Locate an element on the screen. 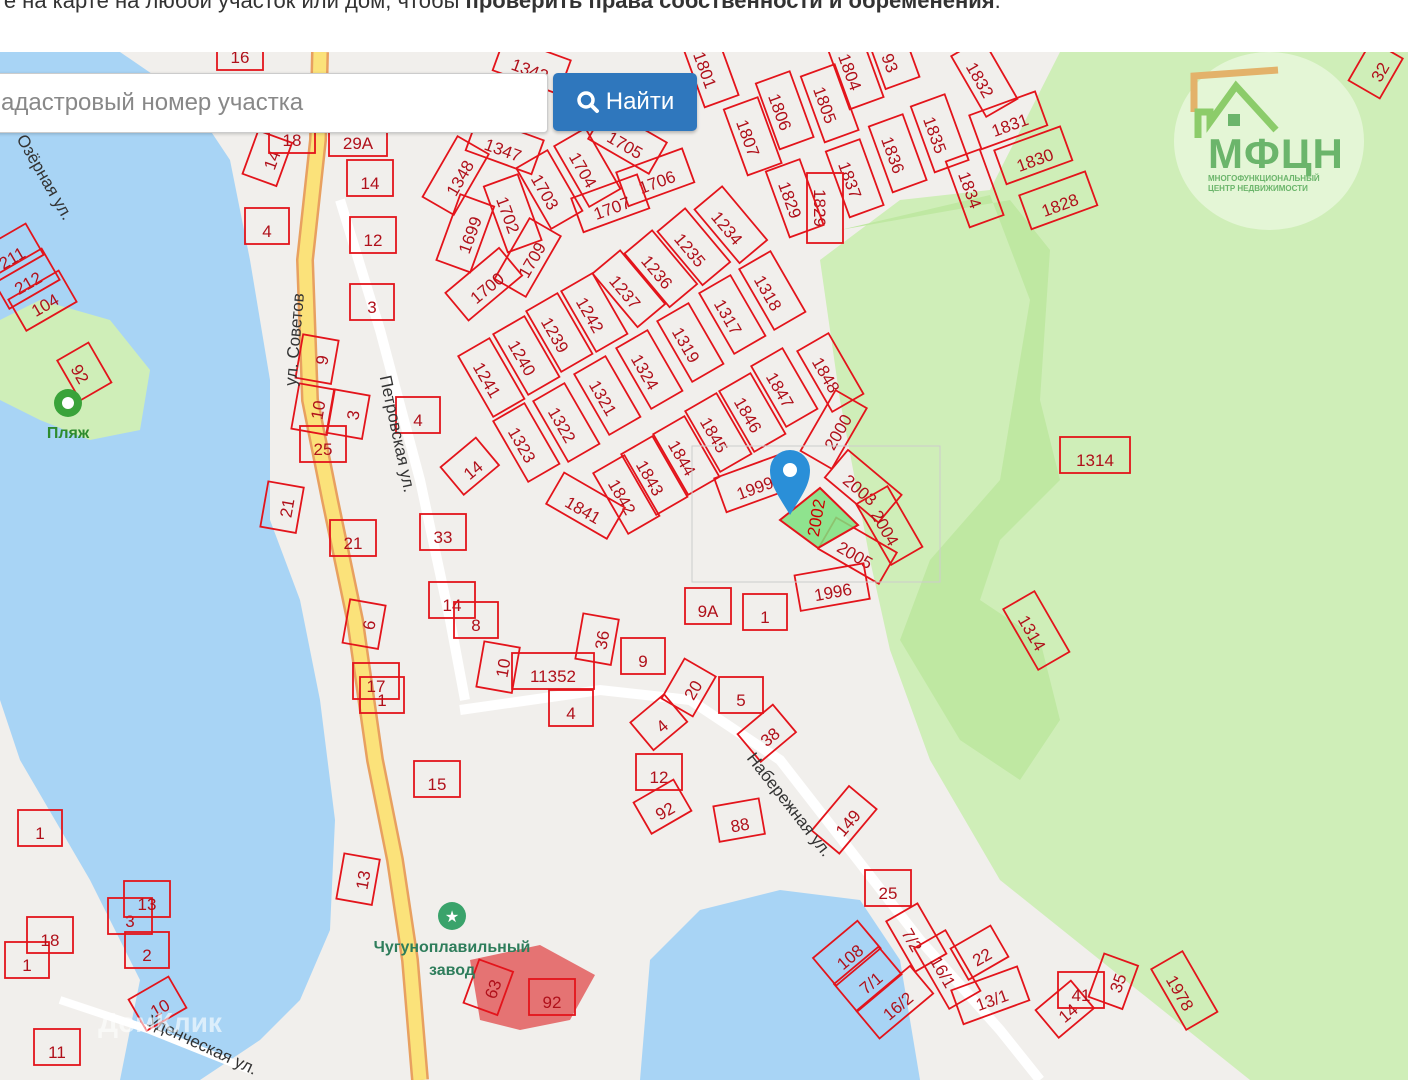 Image resolution: width=1408 pixels, height=1080 pixels. house-roof-icon is located at coordinates (1234, 102).